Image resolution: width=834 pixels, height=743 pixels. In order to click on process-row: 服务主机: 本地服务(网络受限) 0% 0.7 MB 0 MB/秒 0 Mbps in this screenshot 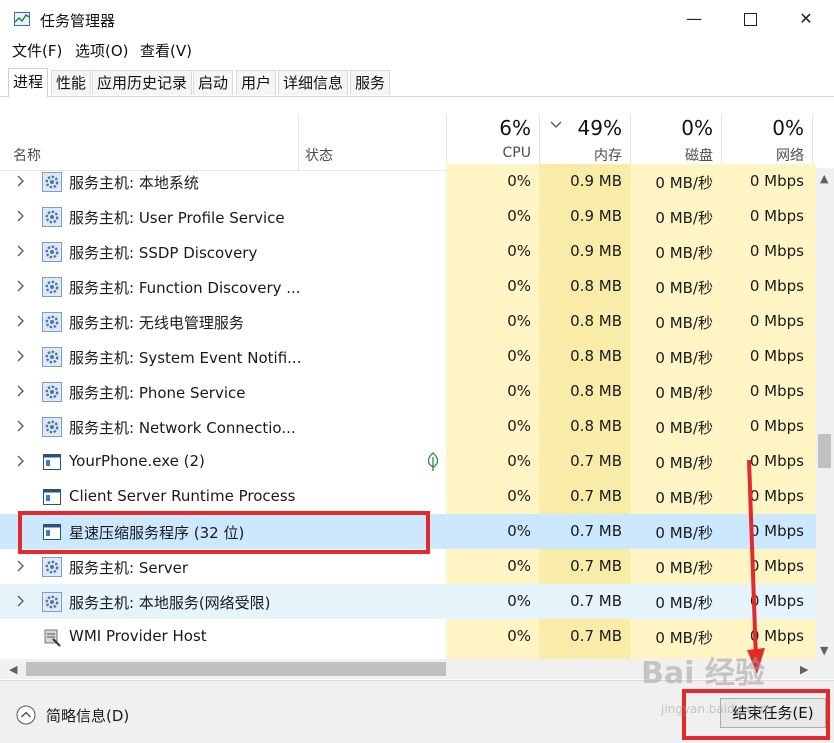, I will do `click(408, 601)`.